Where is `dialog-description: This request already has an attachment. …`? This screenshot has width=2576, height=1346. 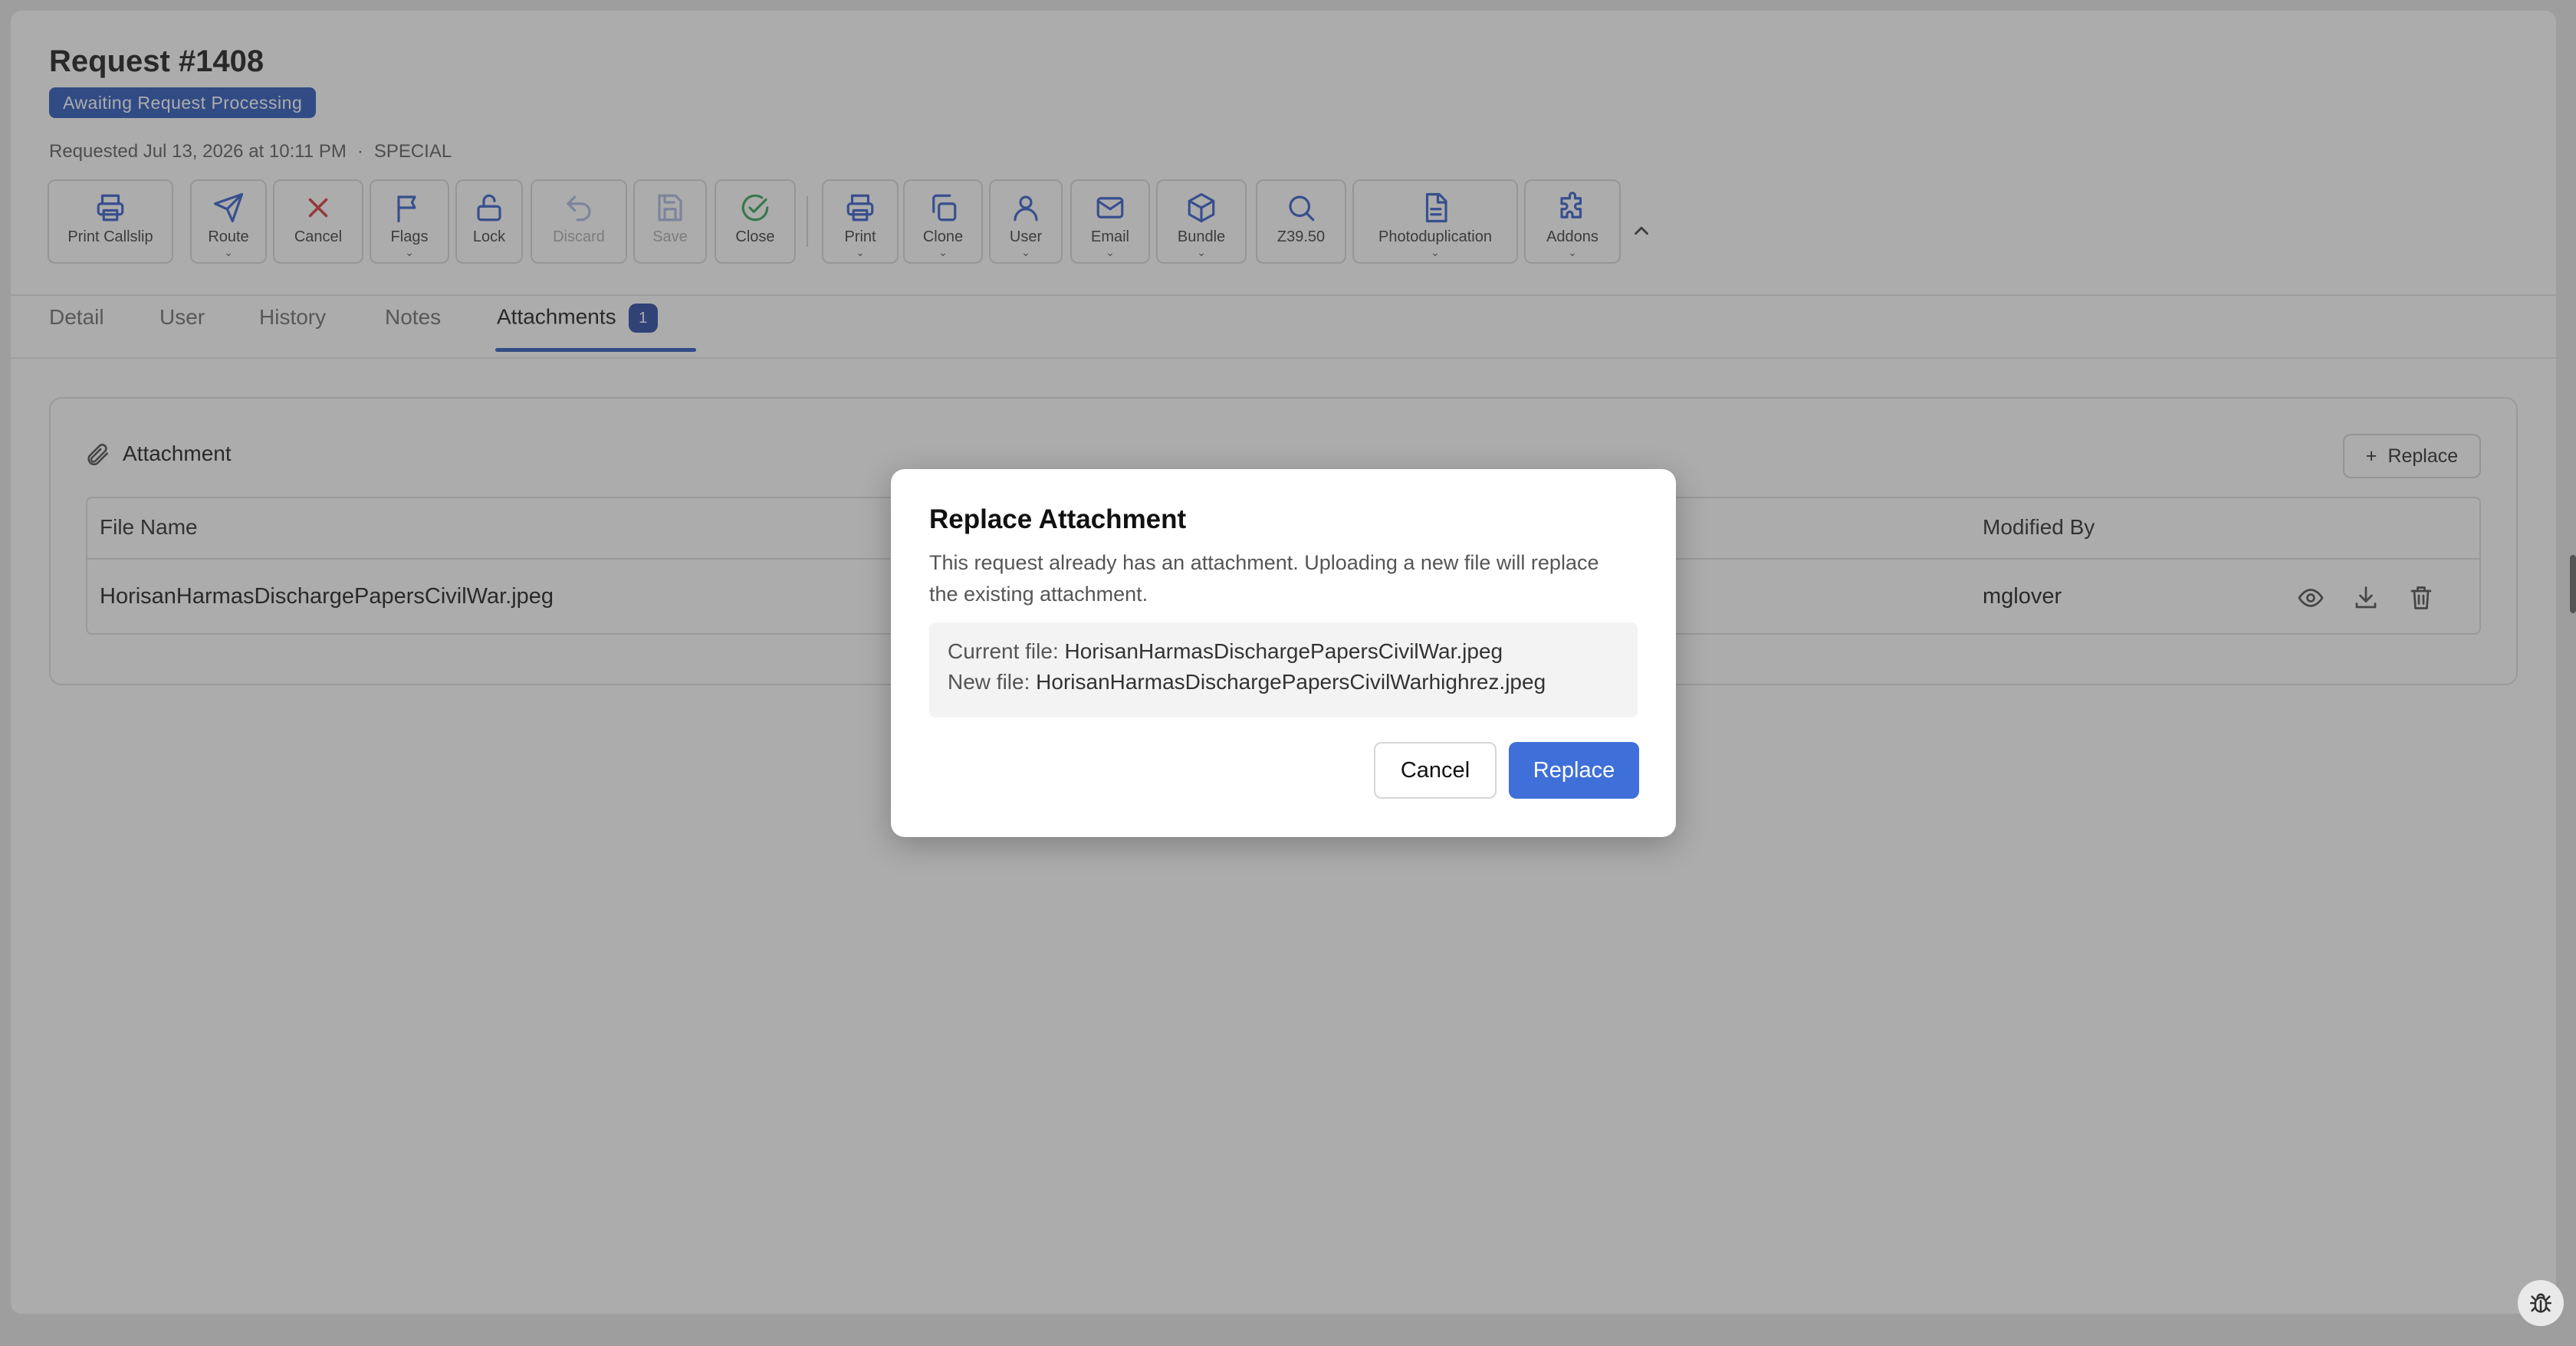
dialog-description: This request already has an attachment. … is located at coordinates (1264, 578).